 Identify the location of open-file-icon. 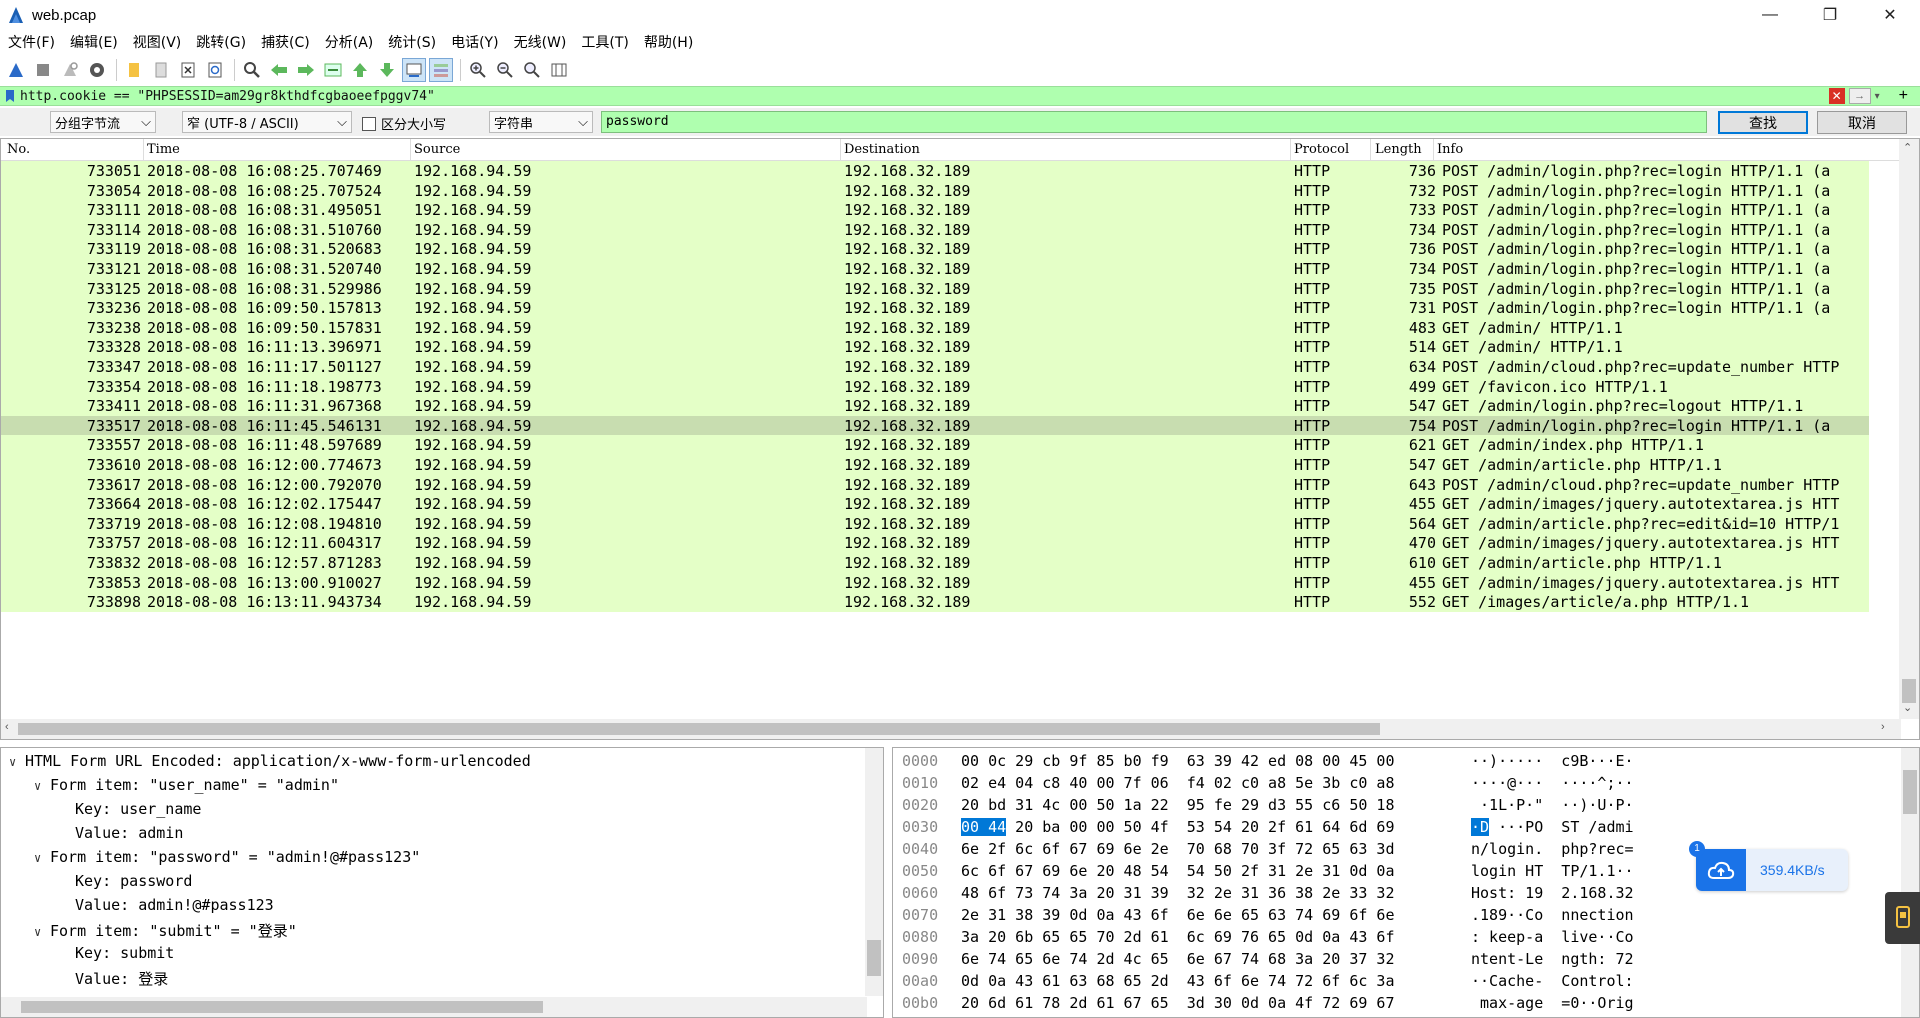
(134, 70).